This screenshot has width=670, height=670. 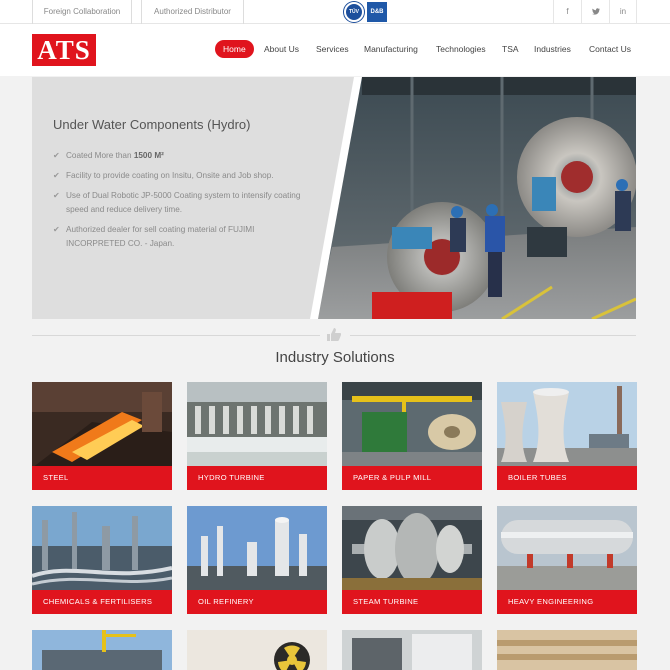 I want to click on nav-tsa: TSA, so click(x=510, y=49).